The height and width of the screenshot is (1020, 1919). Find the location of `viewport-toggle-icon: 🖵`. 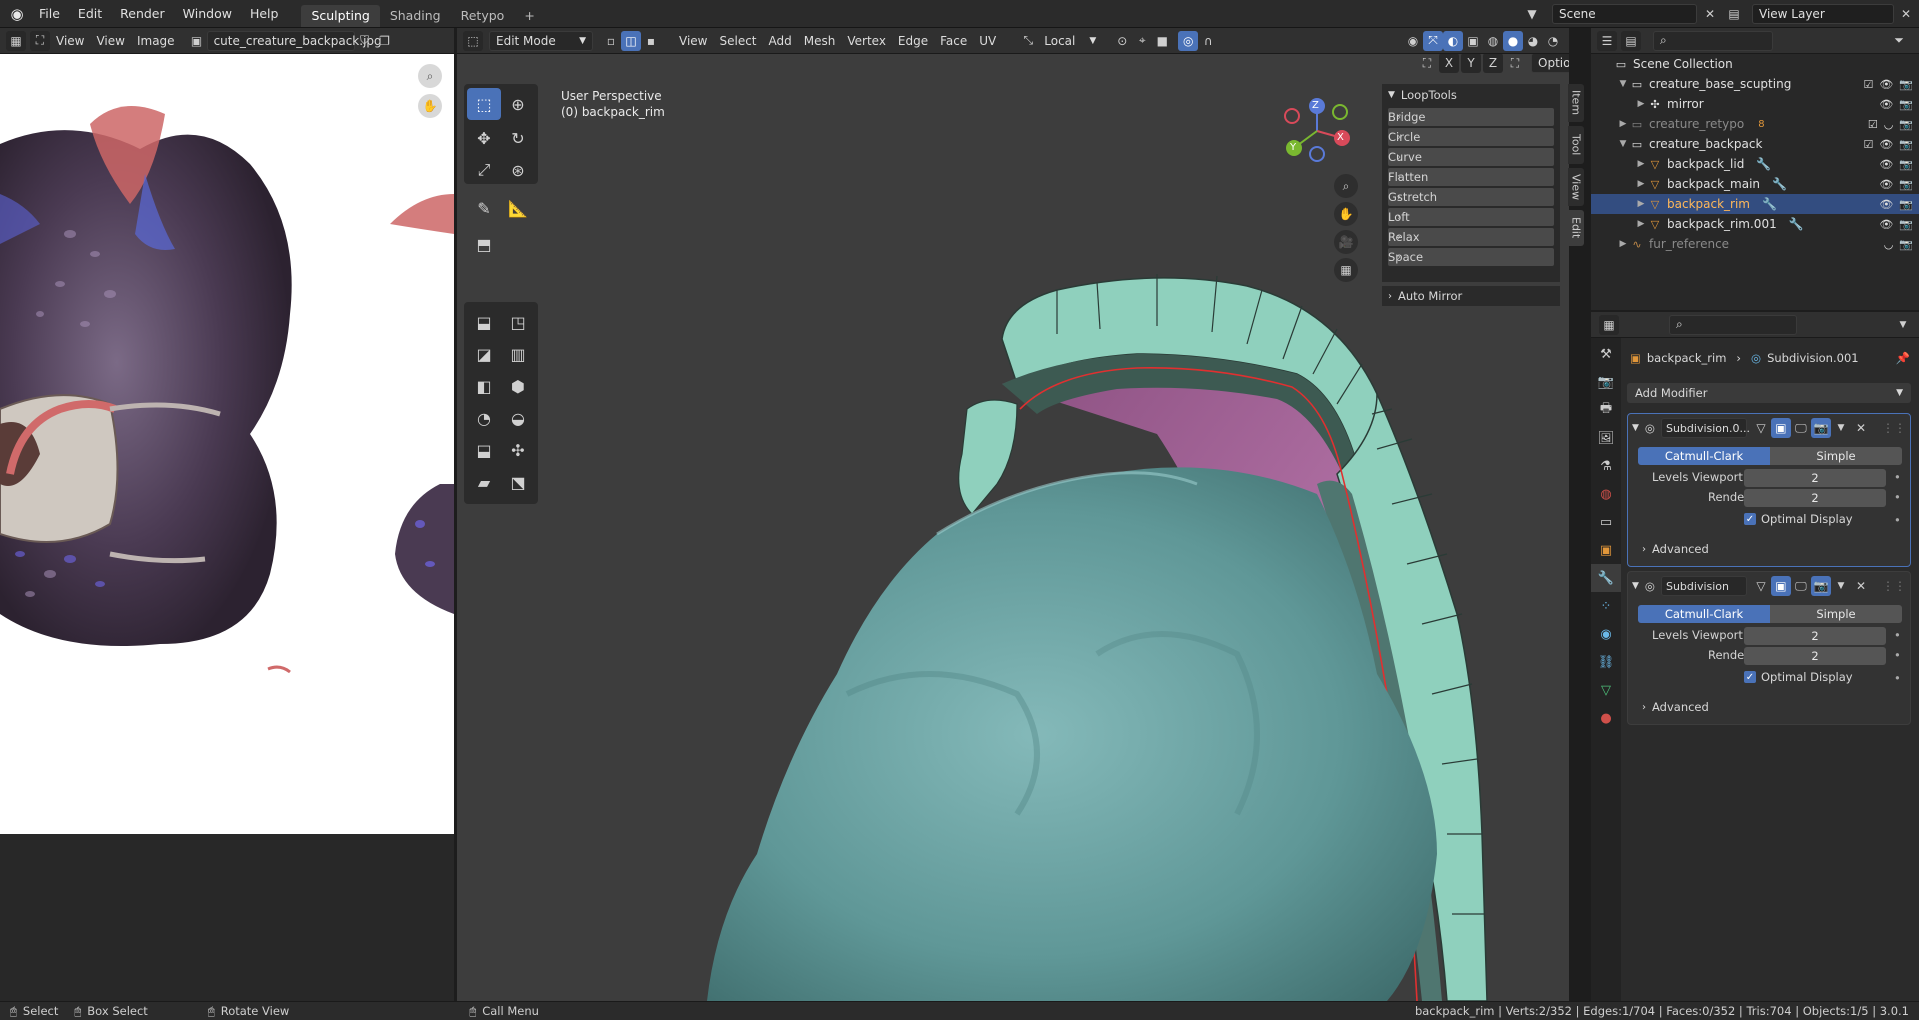

viewport-toggle-icon: 🖵 is located at coordinates (1801, 586).